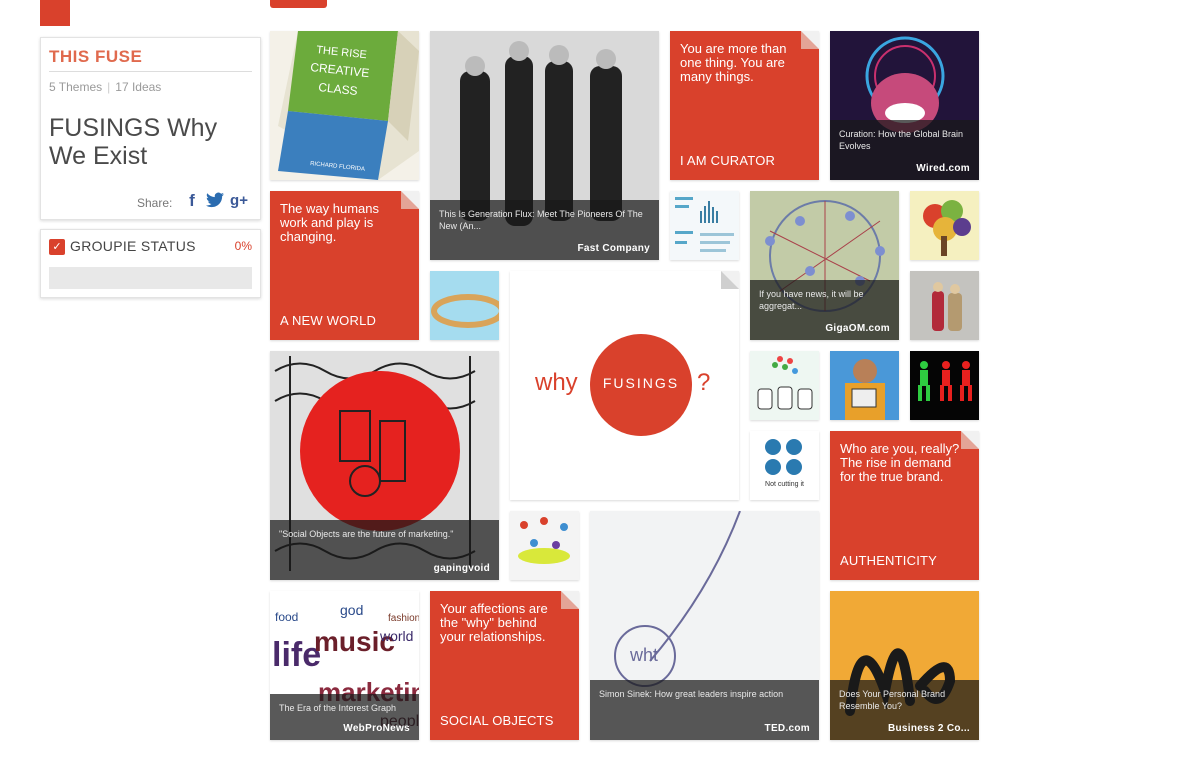 The image size is (1187, 763). Describe the element at coordinates (286, 617) in the screenshot. I see `svg-text: food` at that location.